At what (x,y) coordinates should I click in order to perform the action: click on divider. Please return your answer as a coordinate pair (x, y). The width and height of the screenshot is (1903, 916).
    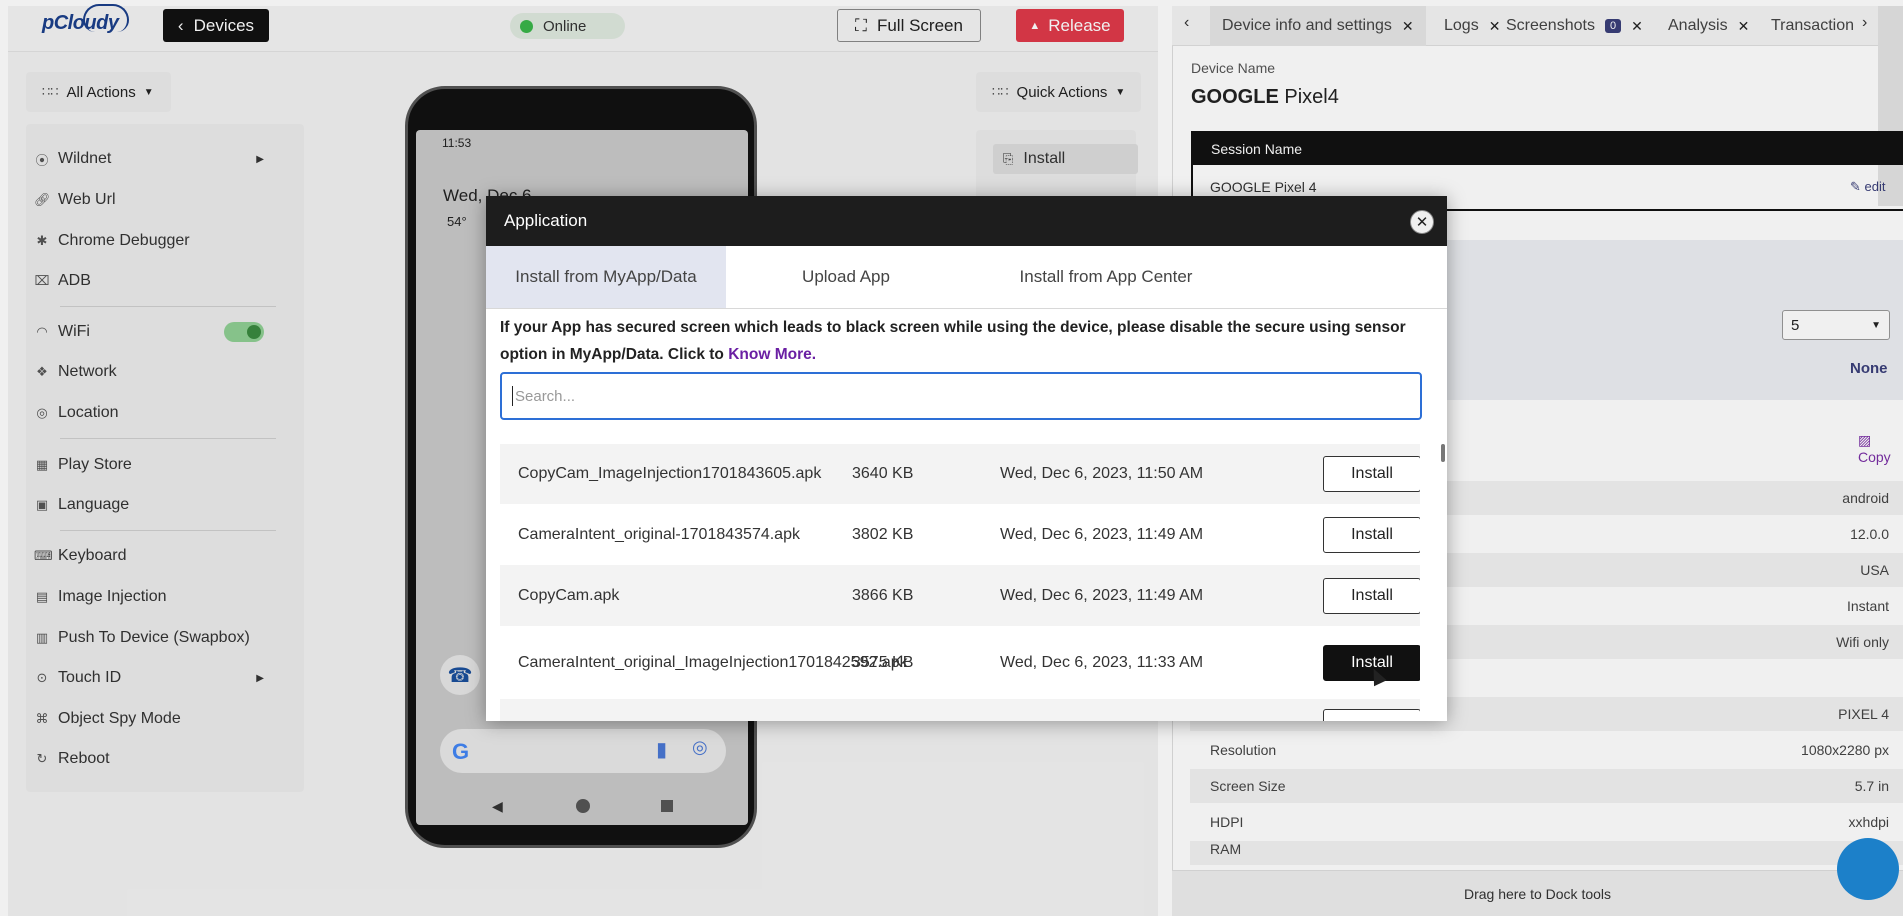
    Looking at the image, I should click on (966, 308).